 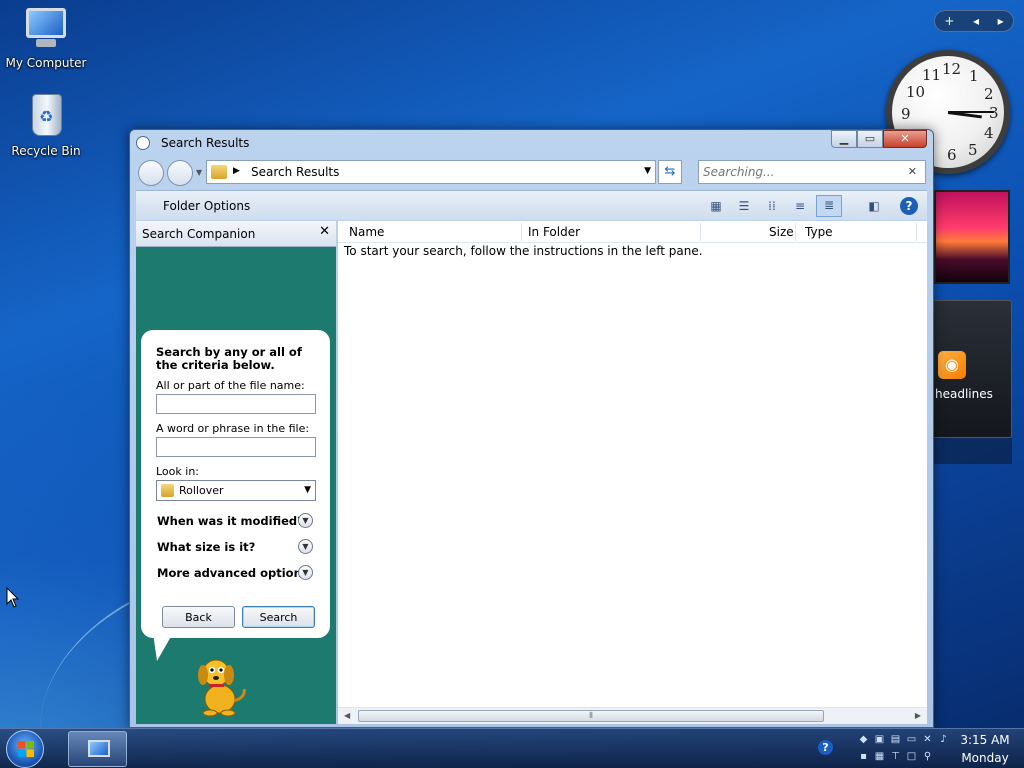 What do you see at coordinates (905, 139) in the screenshot?
I see `close-button: ✕` at bounding box center [905, 139].